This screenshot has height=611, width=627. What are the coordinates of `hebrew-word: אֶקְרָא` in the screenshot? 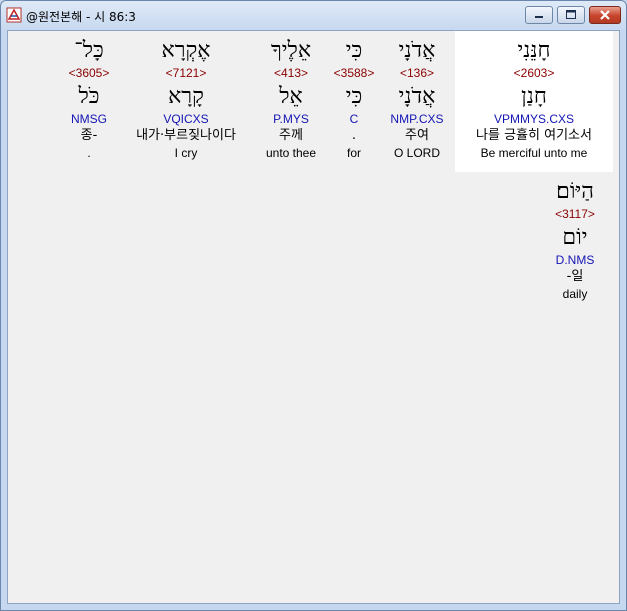 It's located at (186, 50).